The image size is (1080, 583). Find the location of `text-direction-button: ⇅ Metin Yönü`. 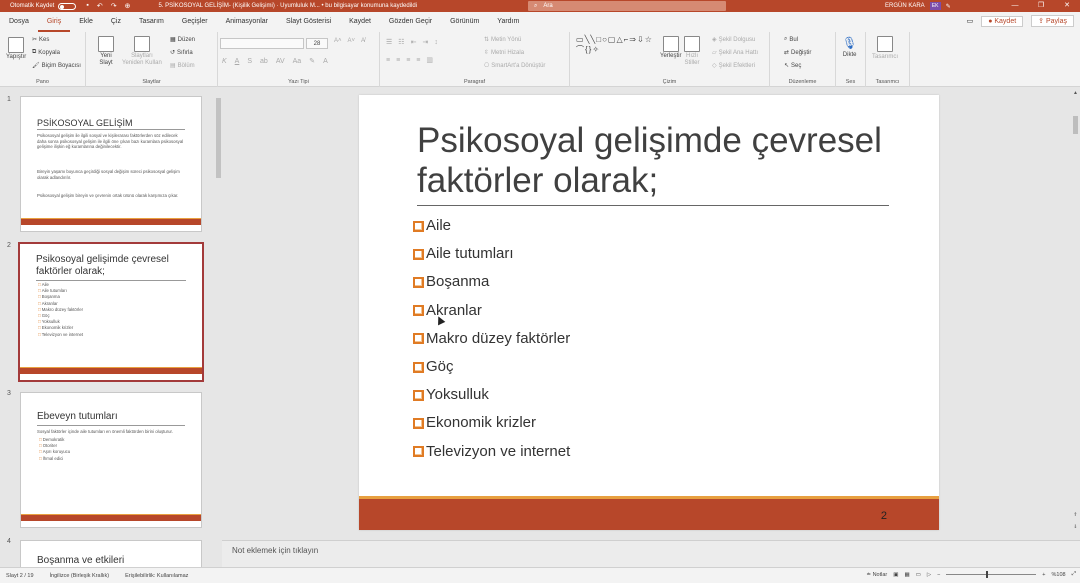

text-direction-button: ⇅ Metin Yönü is located at coordinates (502, 40).